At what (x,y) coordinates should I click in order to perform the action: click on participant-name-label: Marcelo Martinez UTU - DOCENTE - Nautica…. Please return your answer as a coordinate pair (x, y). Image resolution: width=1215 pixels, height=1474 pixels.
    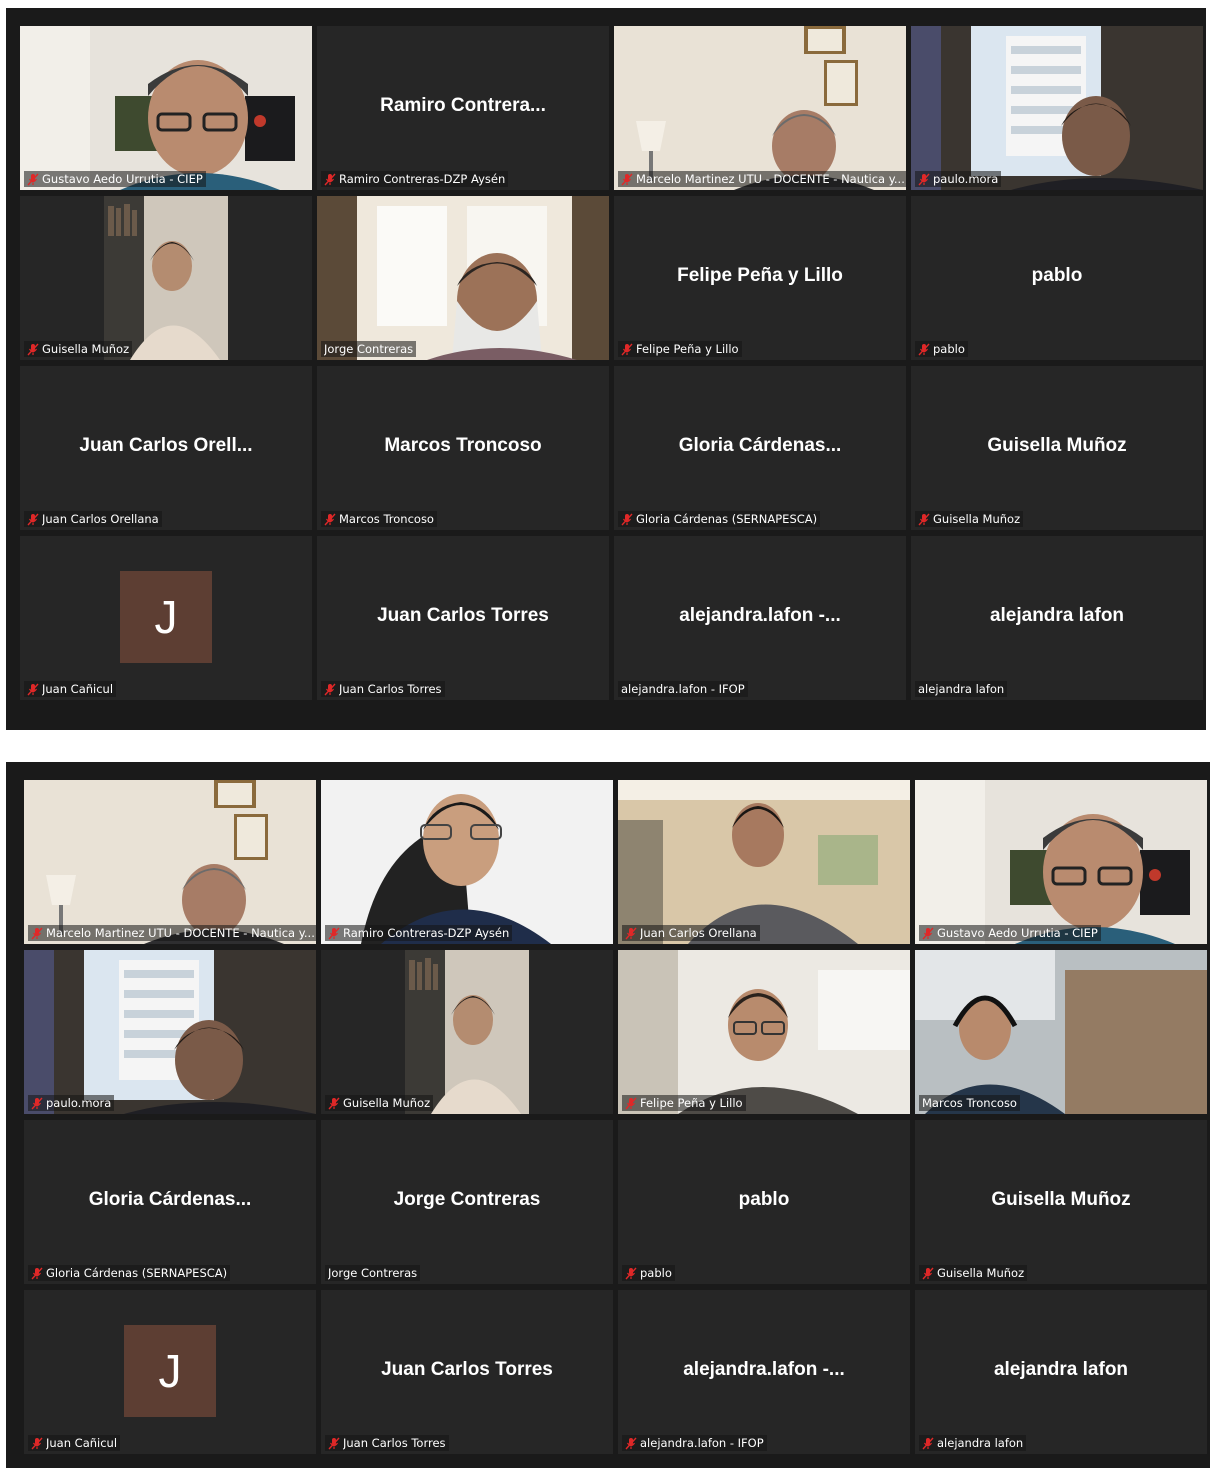
    Looking at the image, I should click on (762, 179).